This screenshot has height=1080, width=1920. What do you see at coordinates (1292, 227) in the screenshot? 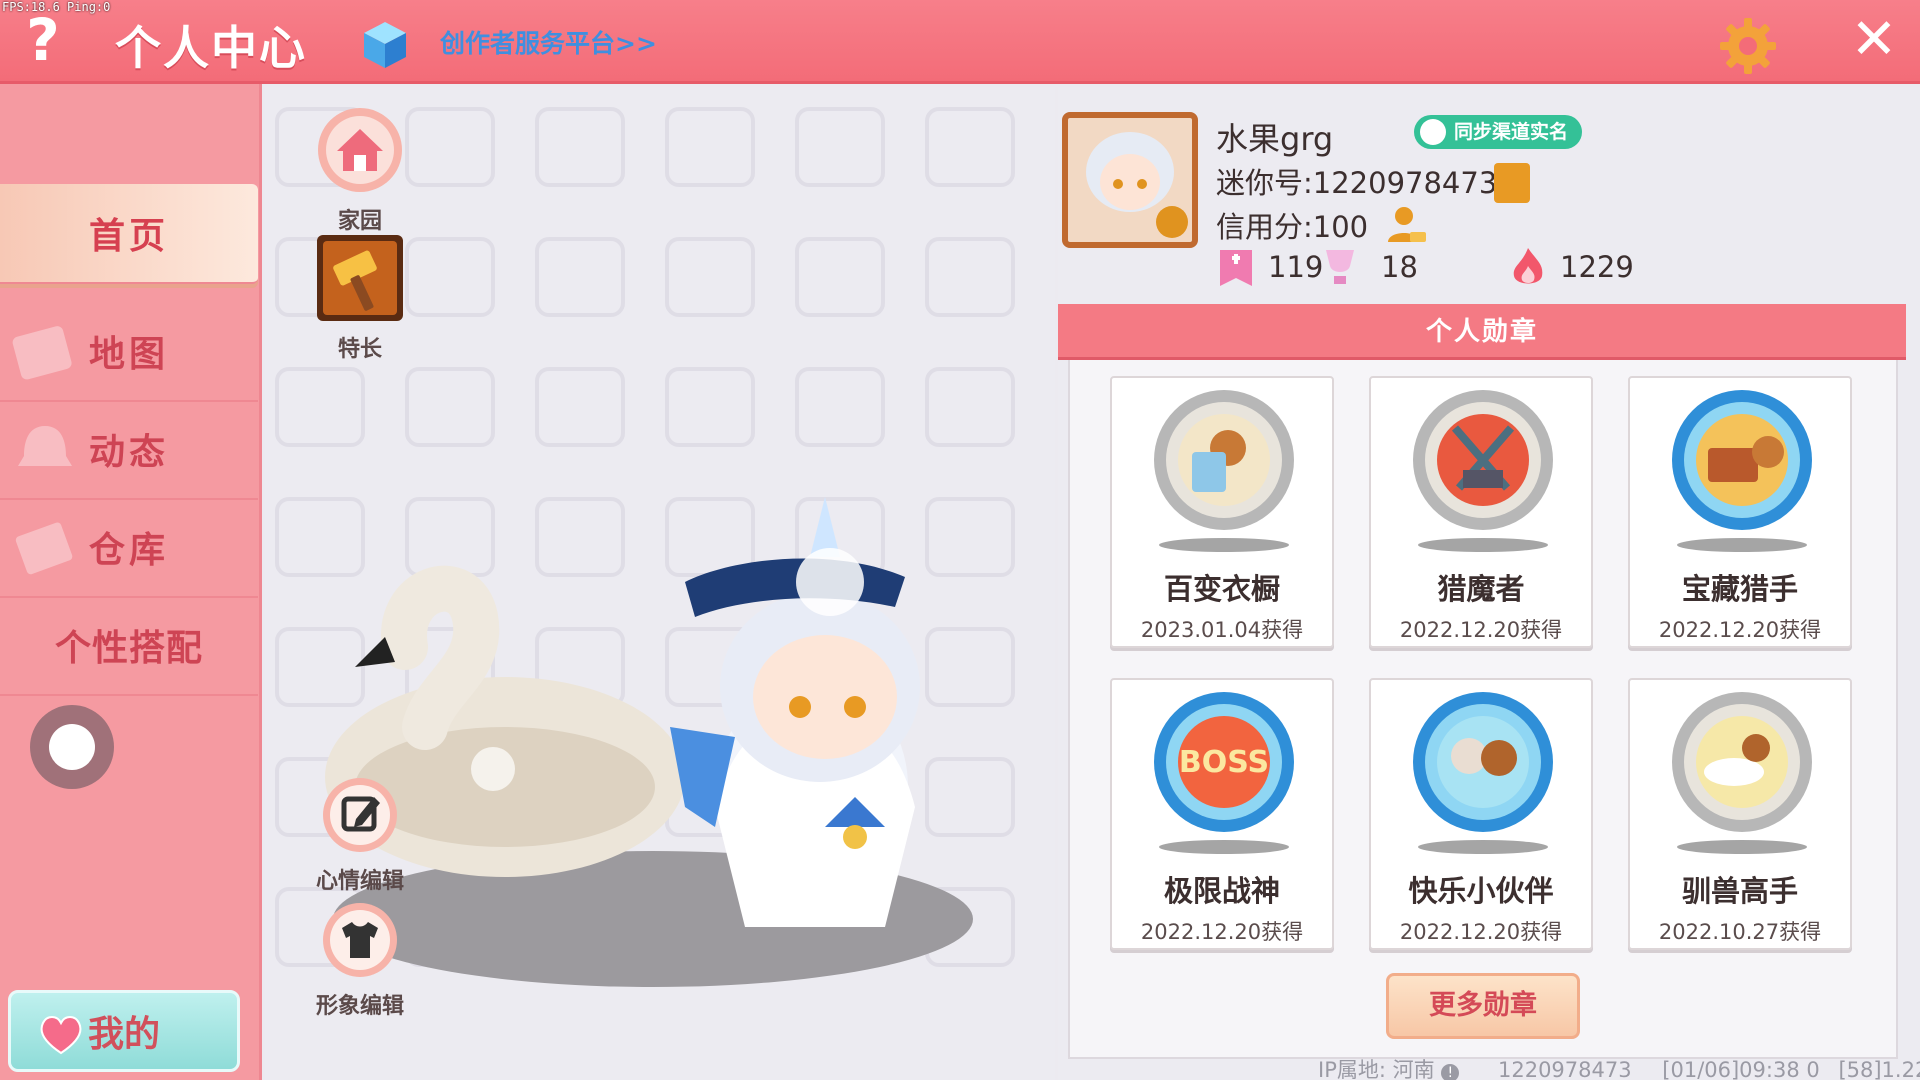
I see `credit-score: 信用分:100` at bounding box center [1292, 227].